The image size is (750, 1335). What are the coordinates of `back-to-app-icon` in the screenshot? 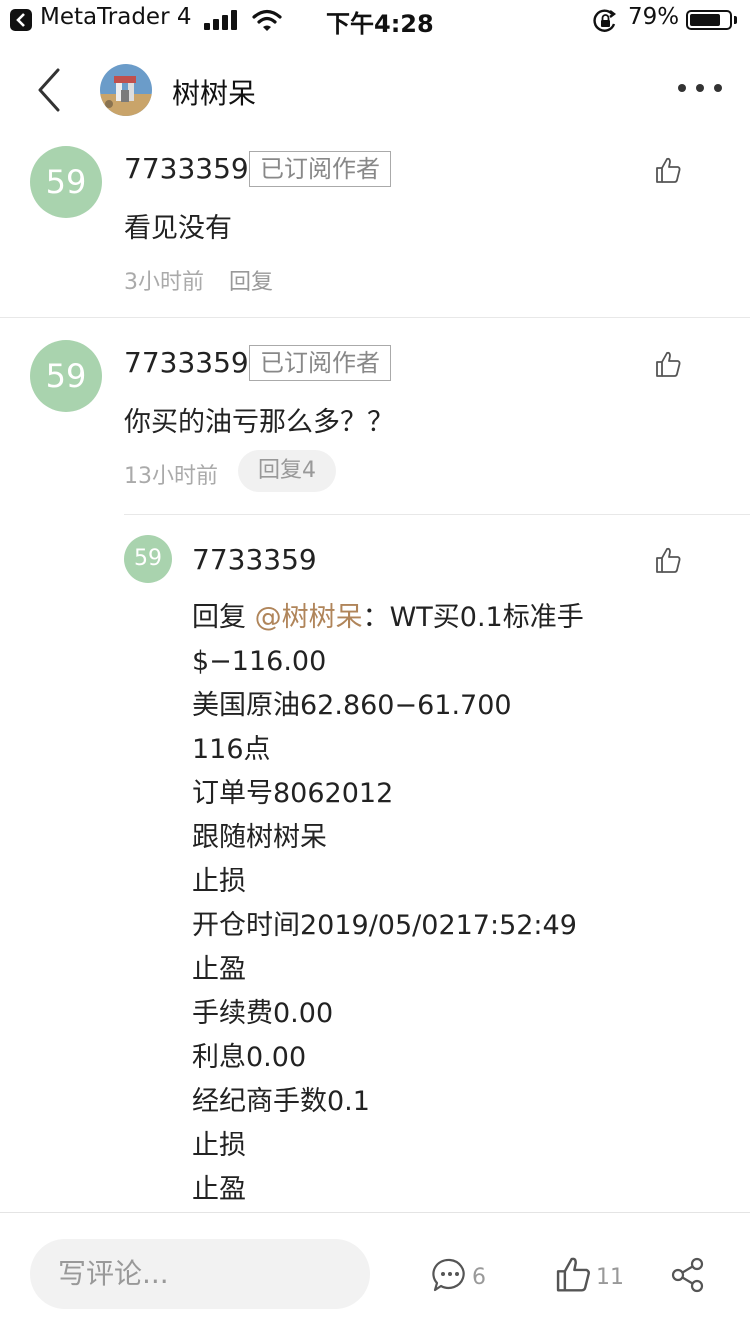 It's located at (21, 20).